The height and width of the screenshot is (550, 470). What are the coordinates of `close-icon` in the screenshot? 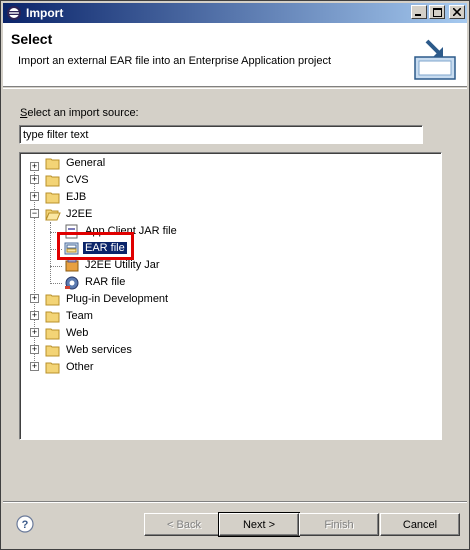 It's located at (457, 12).